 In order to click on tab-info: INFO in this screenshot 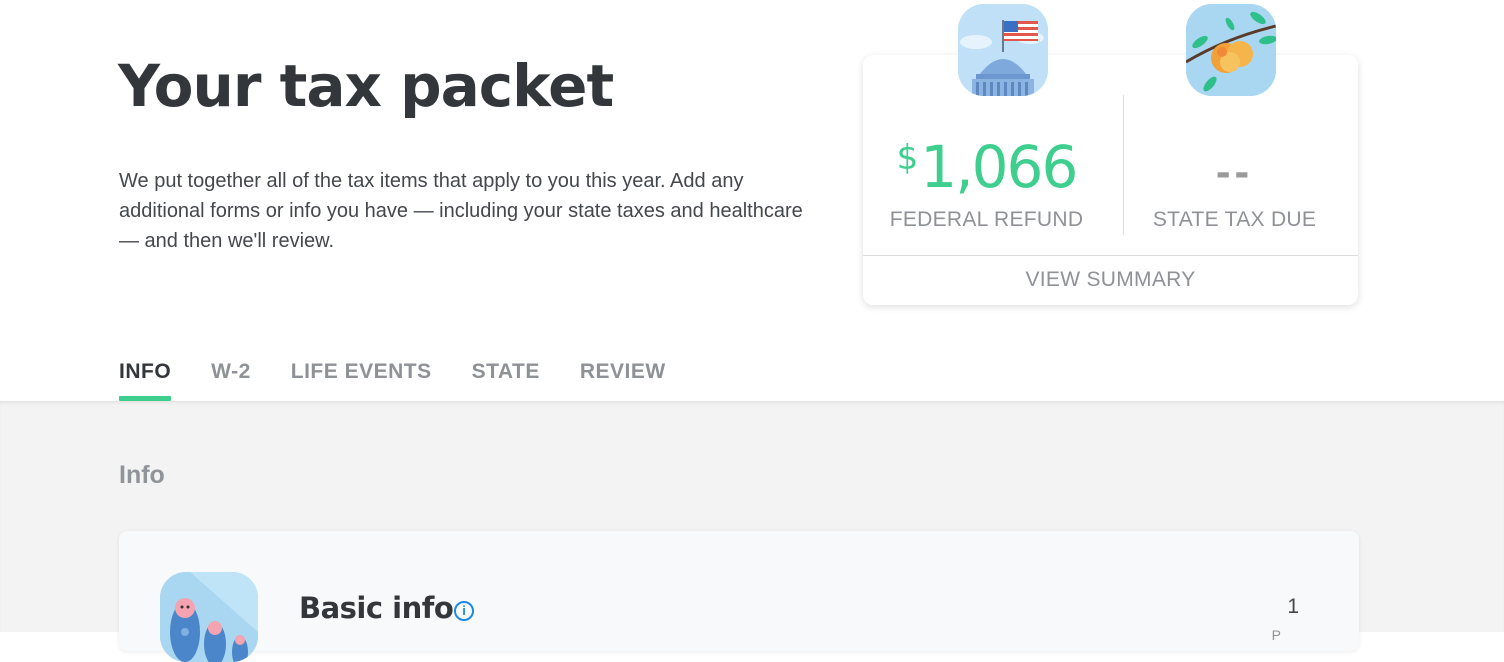, I will do `click(145, 380)`.